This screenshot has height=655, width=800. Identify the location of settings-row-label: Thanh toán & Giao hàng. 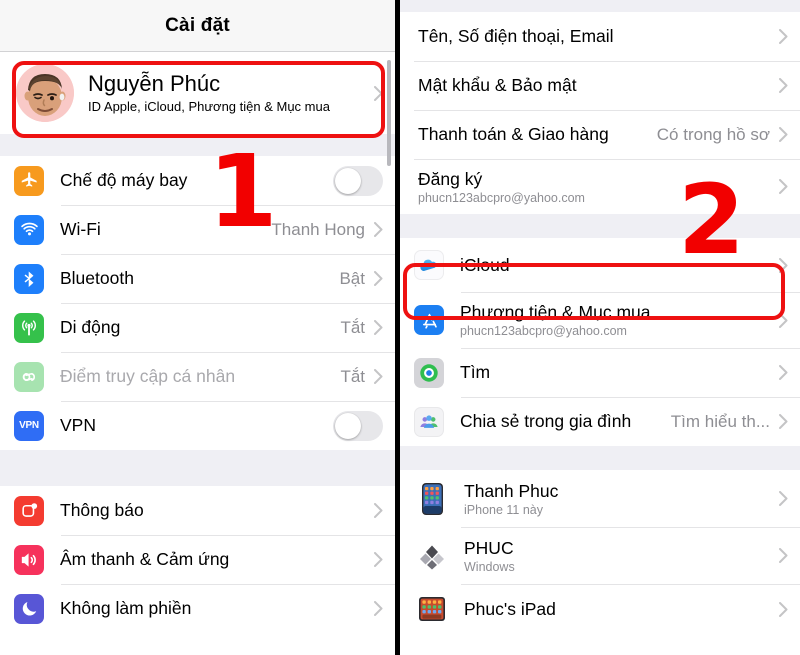
(513, 134).